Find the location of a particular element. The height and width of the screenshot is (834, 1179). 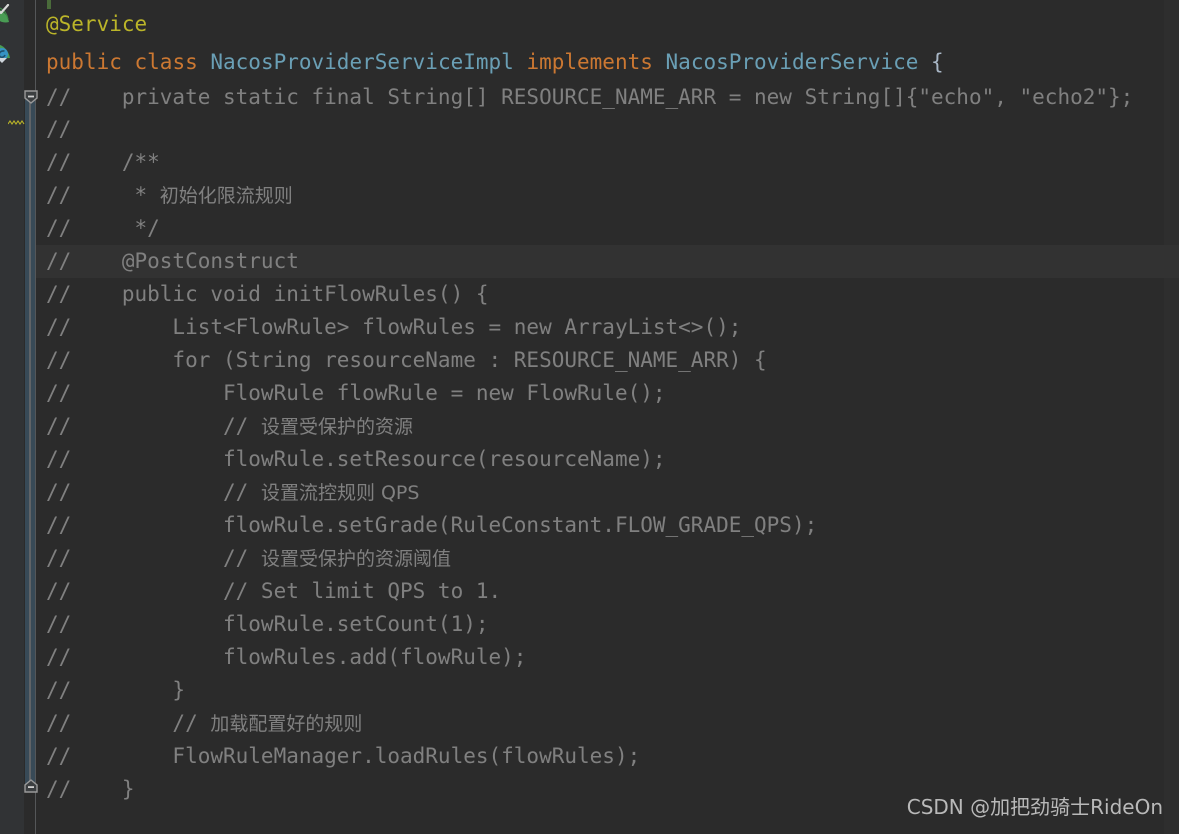

code-token: // flowRule.setCount(1); is located at coordinates (267, 624).